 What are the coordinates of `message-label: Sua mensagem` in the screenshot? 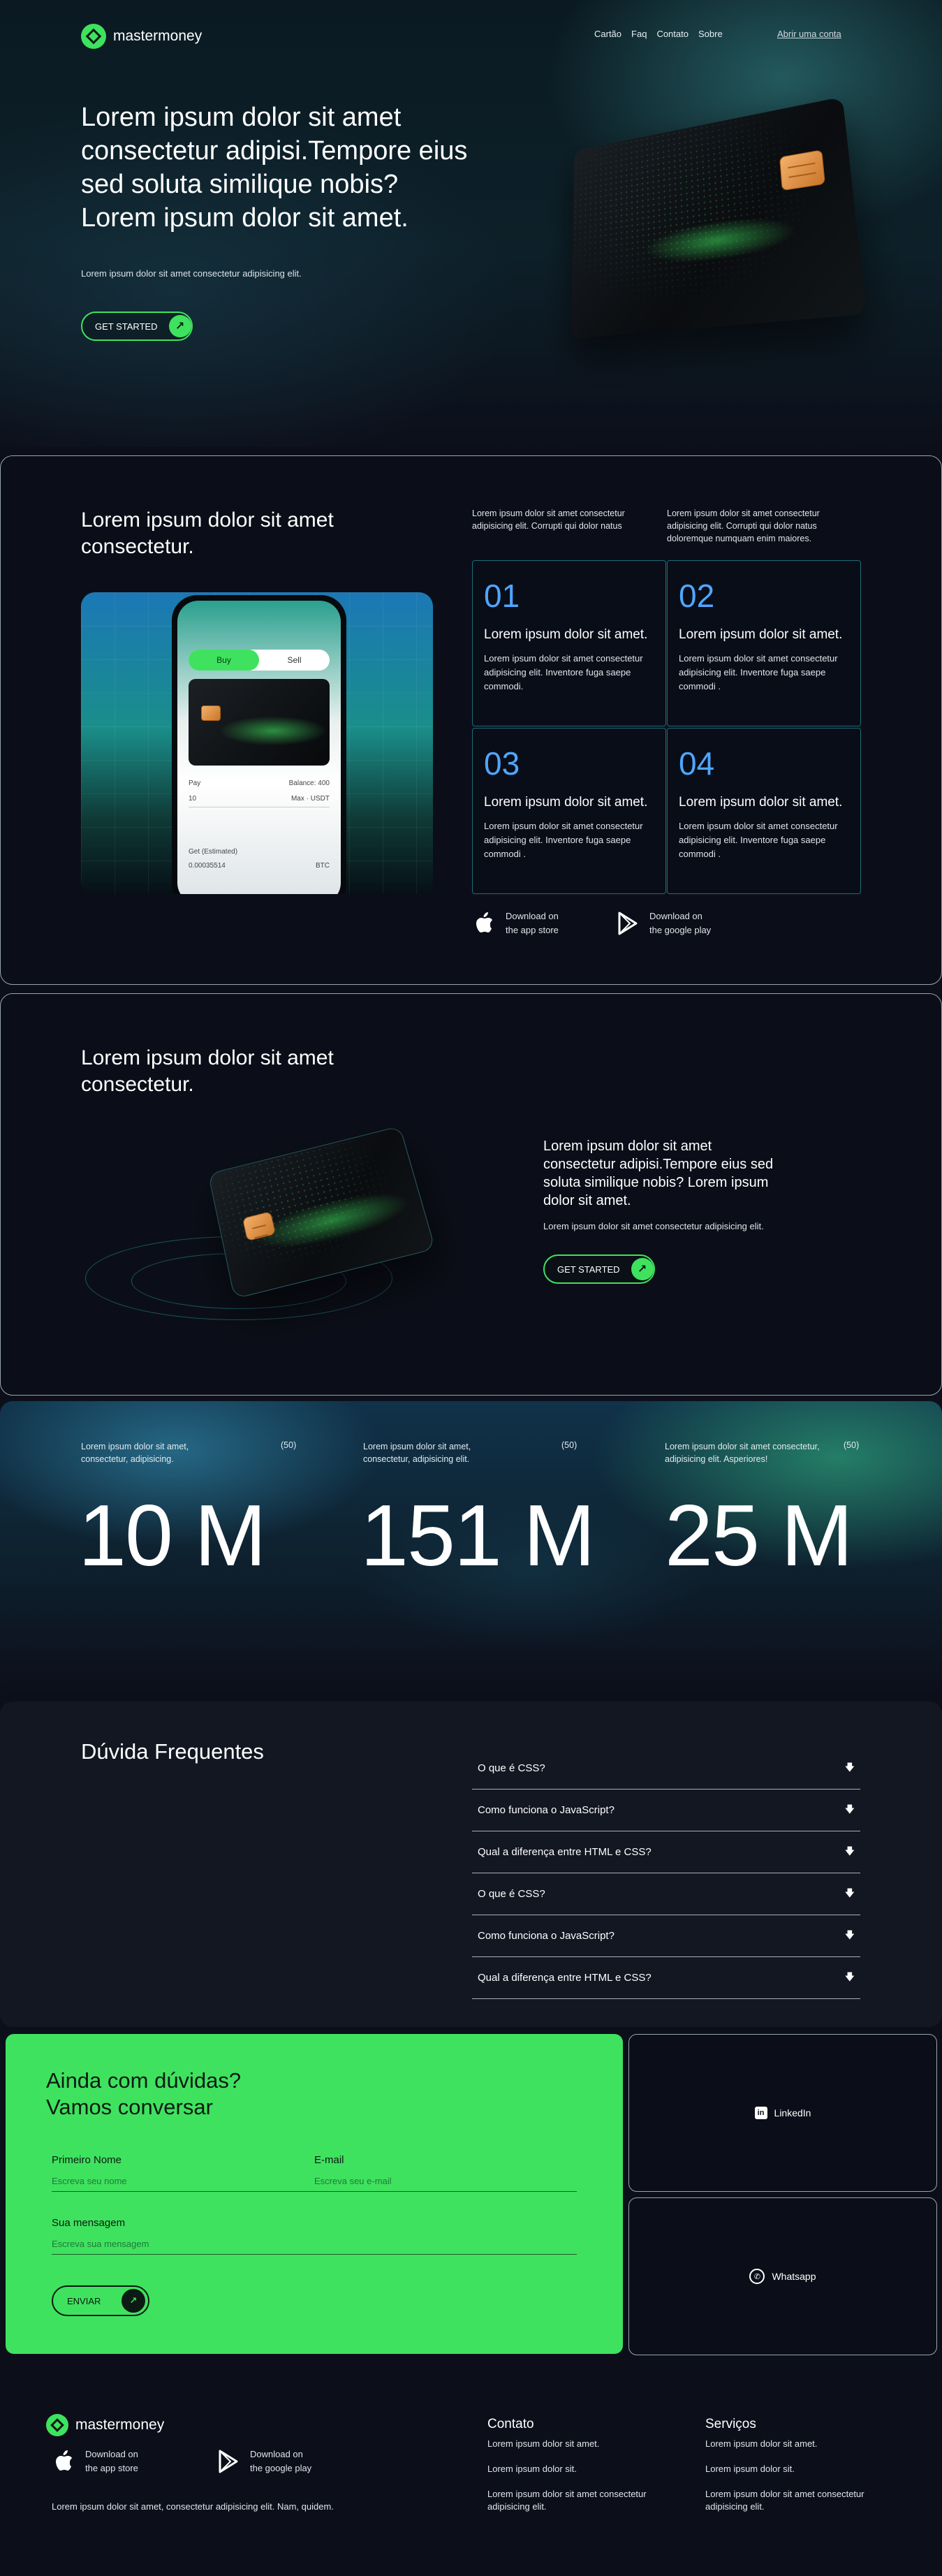 It's located at (88, 2223).